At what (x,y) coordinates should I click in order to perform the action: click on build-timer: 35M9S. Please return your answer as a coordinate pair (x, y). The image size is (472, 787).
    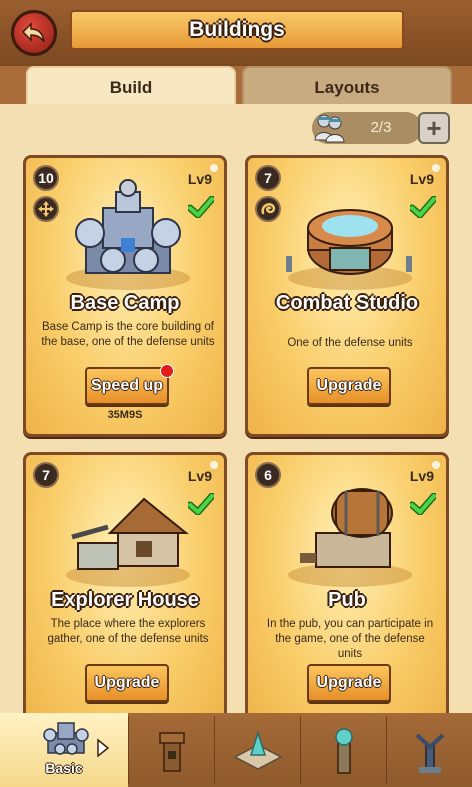
    Looking at the image, I should click on (125, 415).